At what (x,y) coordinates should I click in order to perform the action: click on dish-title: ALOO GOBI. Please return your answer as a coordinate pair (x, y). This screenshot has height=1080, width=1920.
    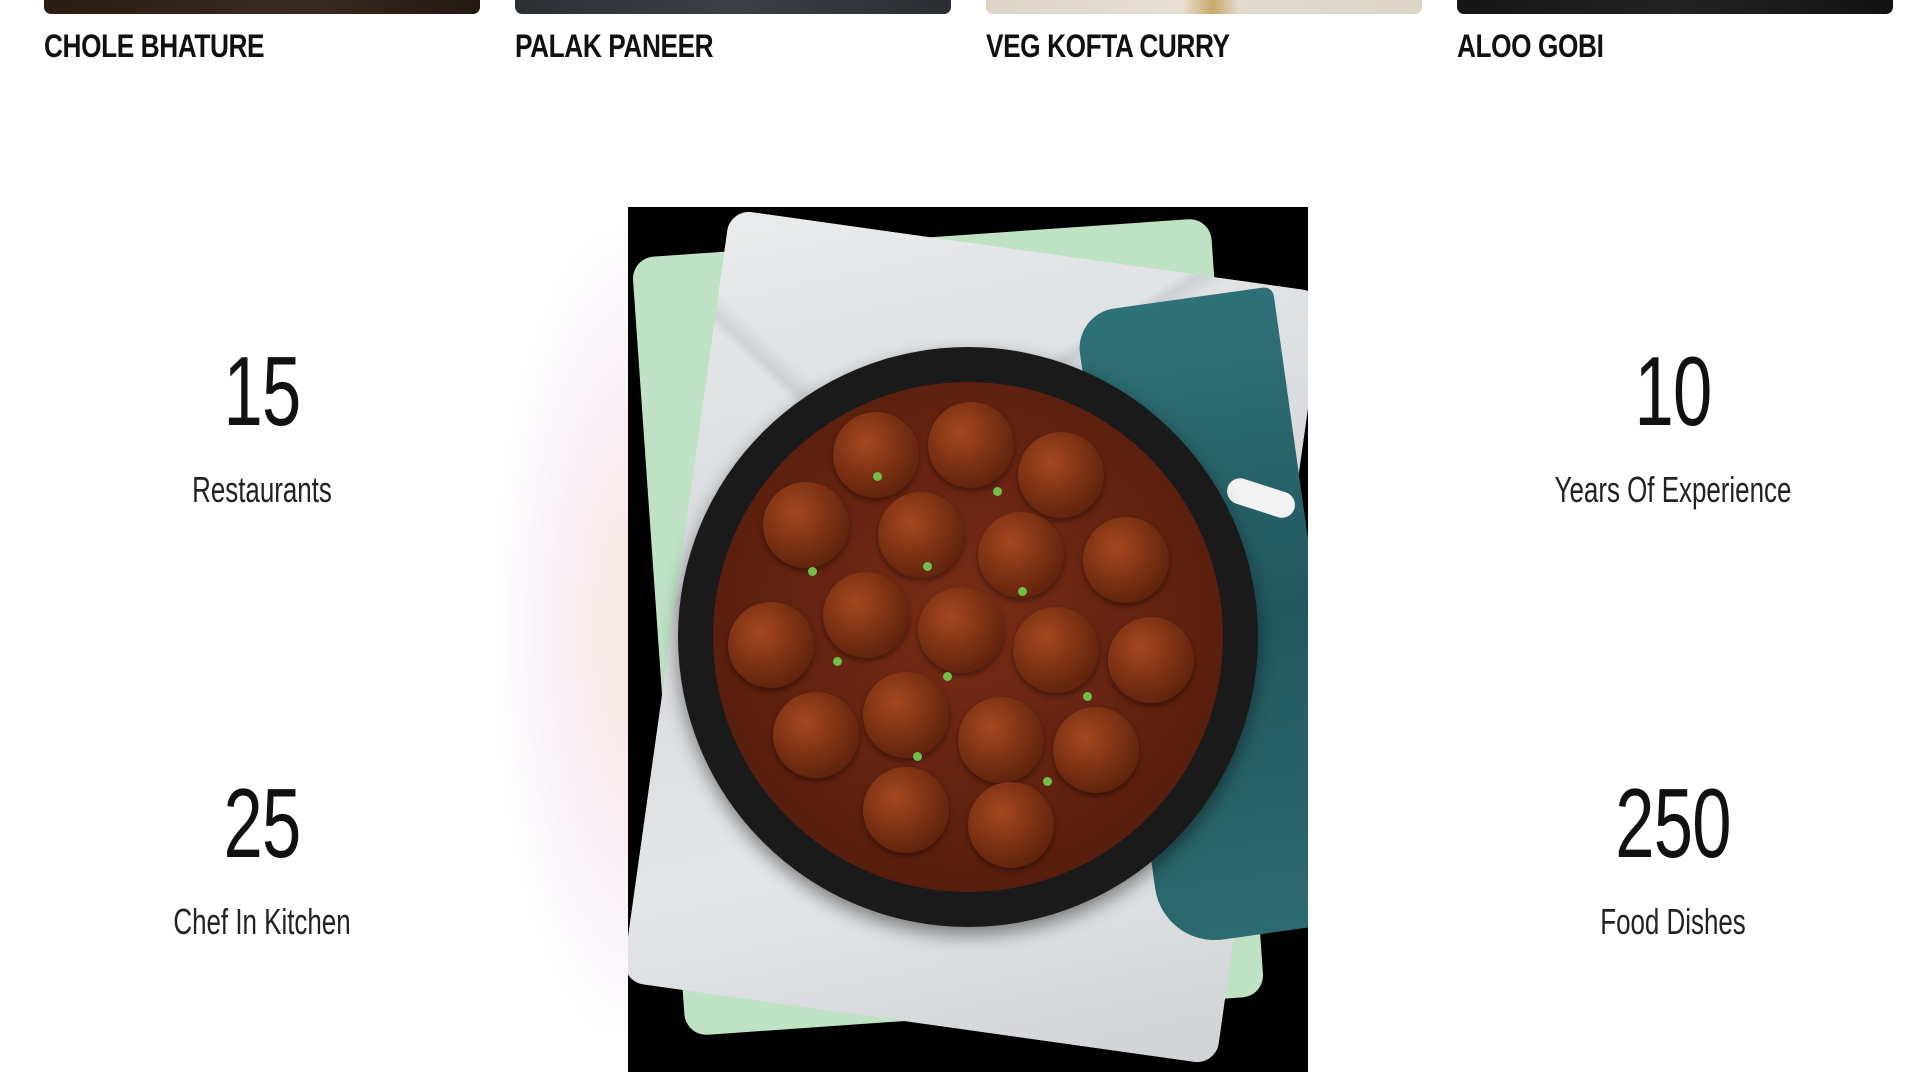
    Looking at the image, I should click on (1530, 46).